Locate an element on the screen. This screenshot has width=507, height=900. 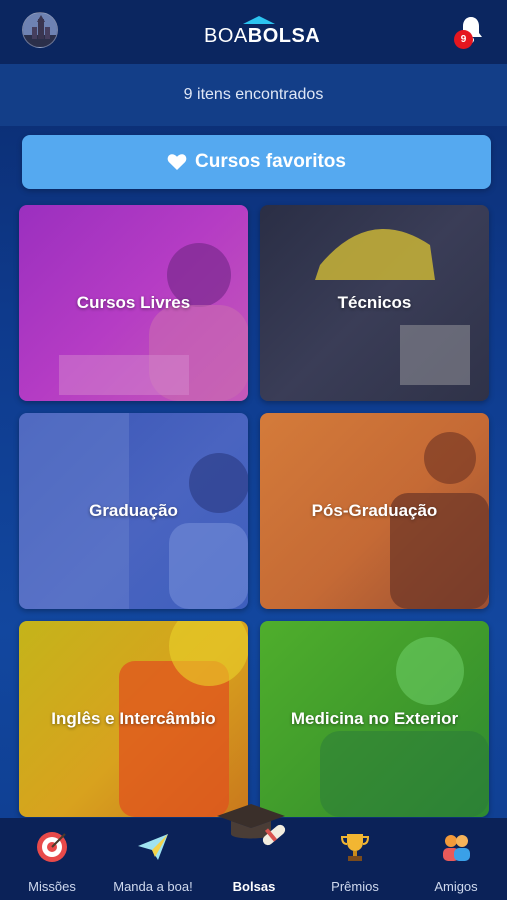
logo-roof-mark is located at coordinates (259, 20).